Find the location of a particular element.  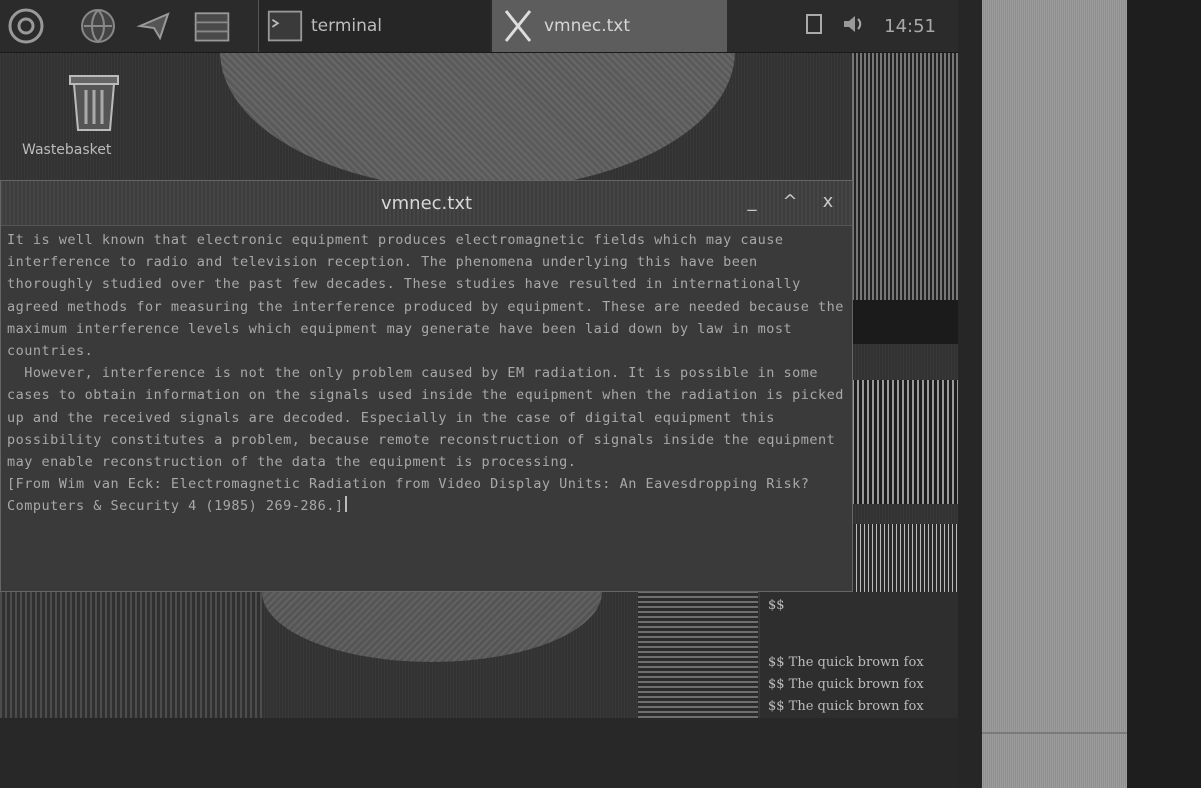

task-text-editor-label: vmnec.txt is located at coordinates (587, 26).